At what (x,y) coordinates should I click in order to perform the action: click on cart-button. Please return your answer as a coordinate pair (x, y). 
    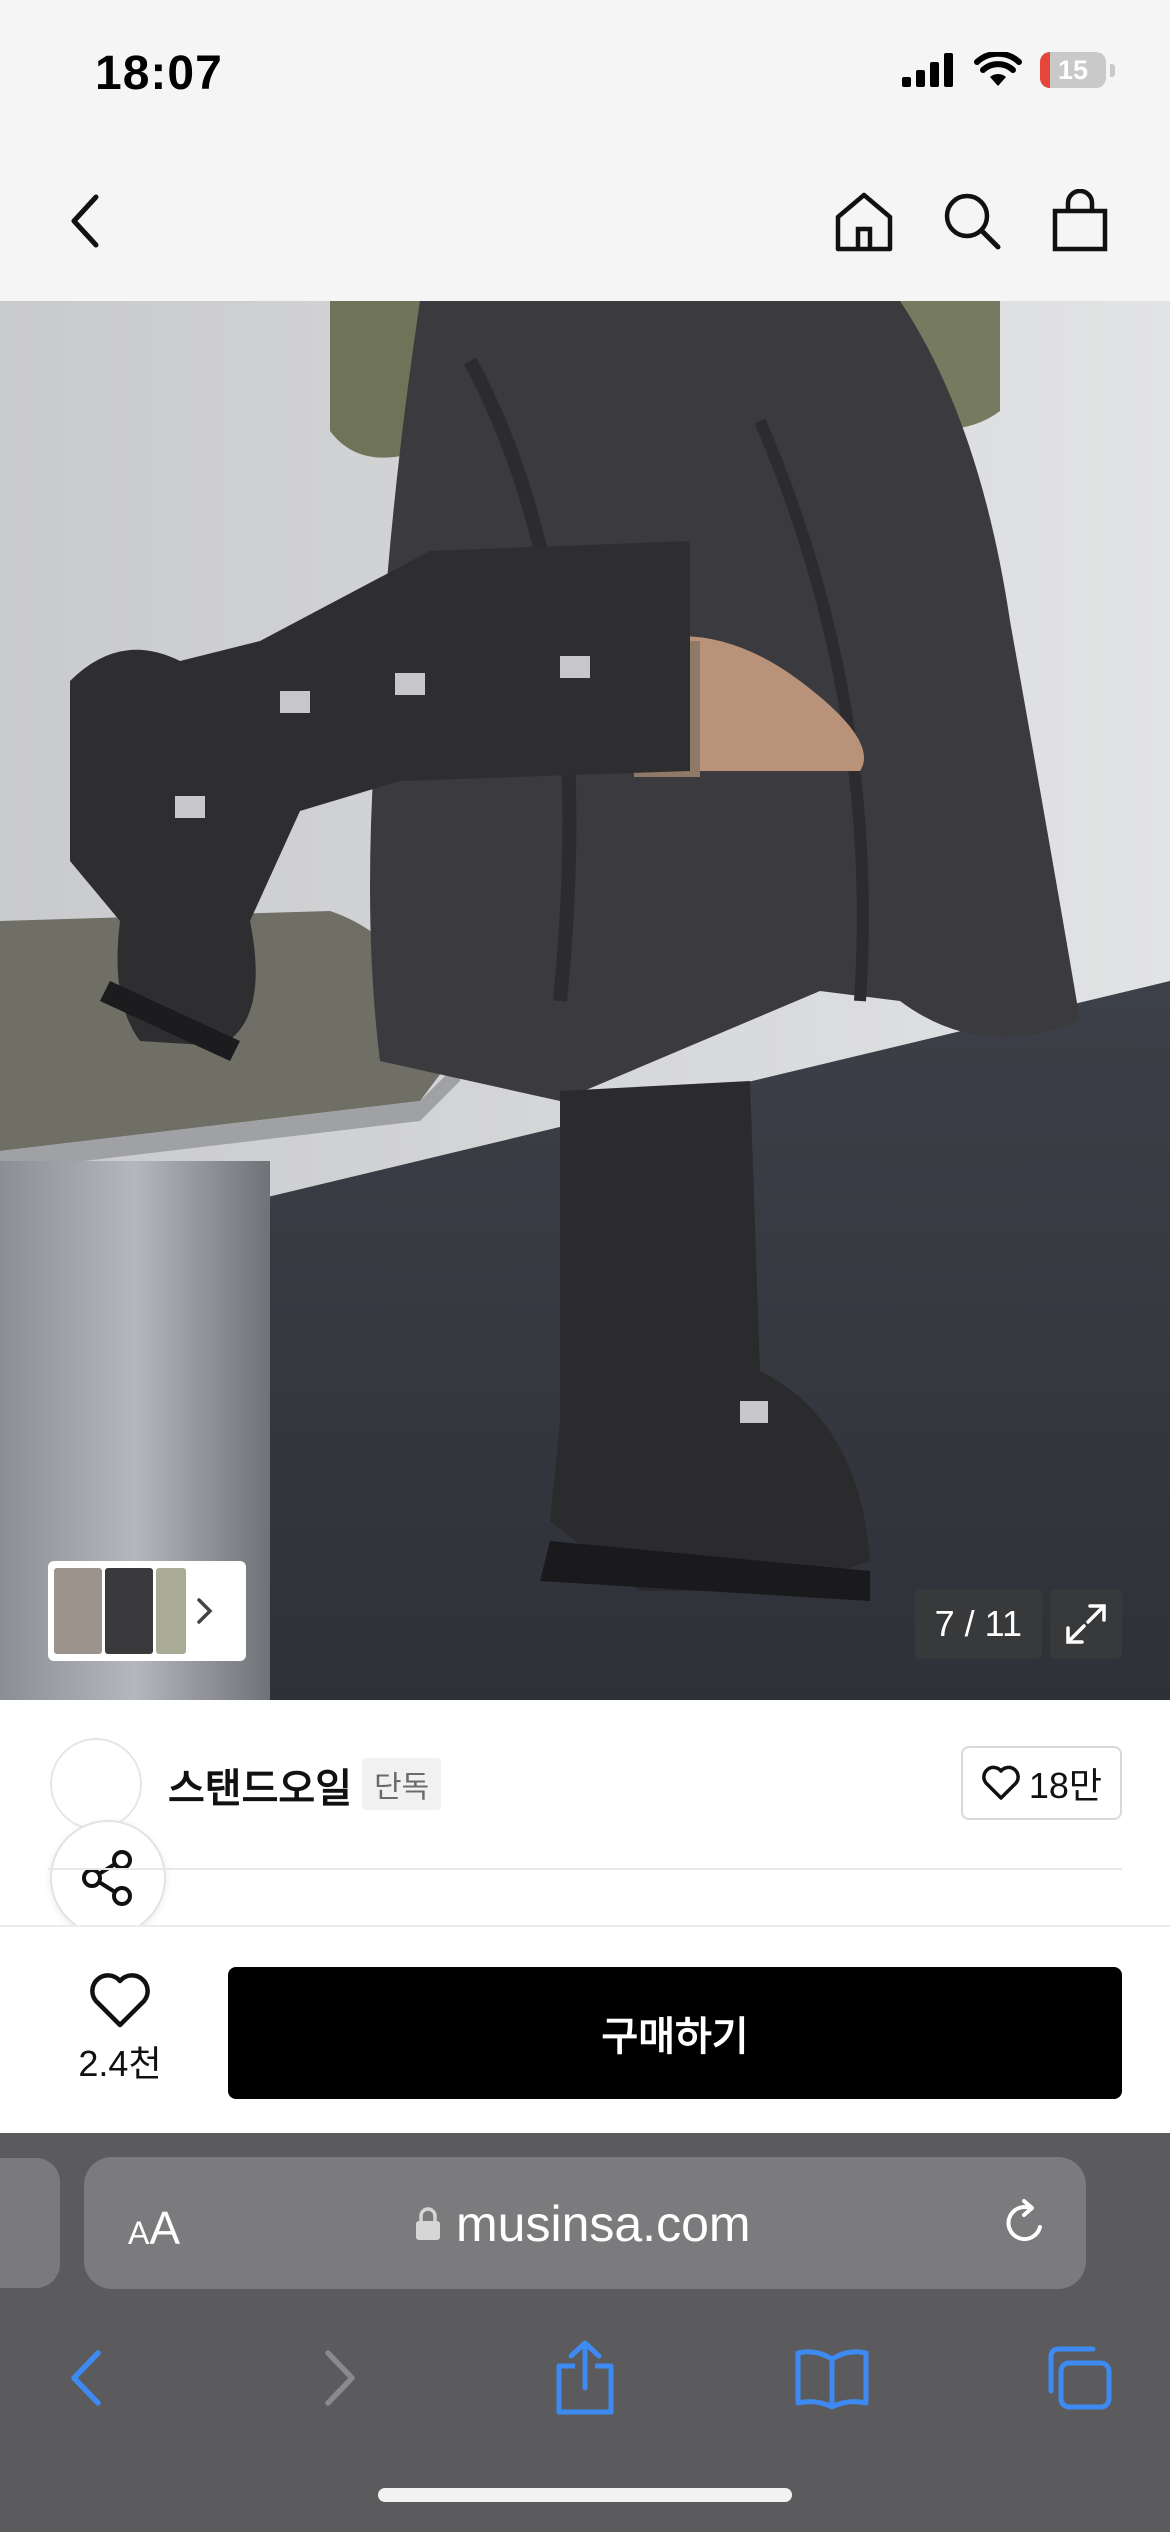
    Looking at the image, I should click on (1080, 221).